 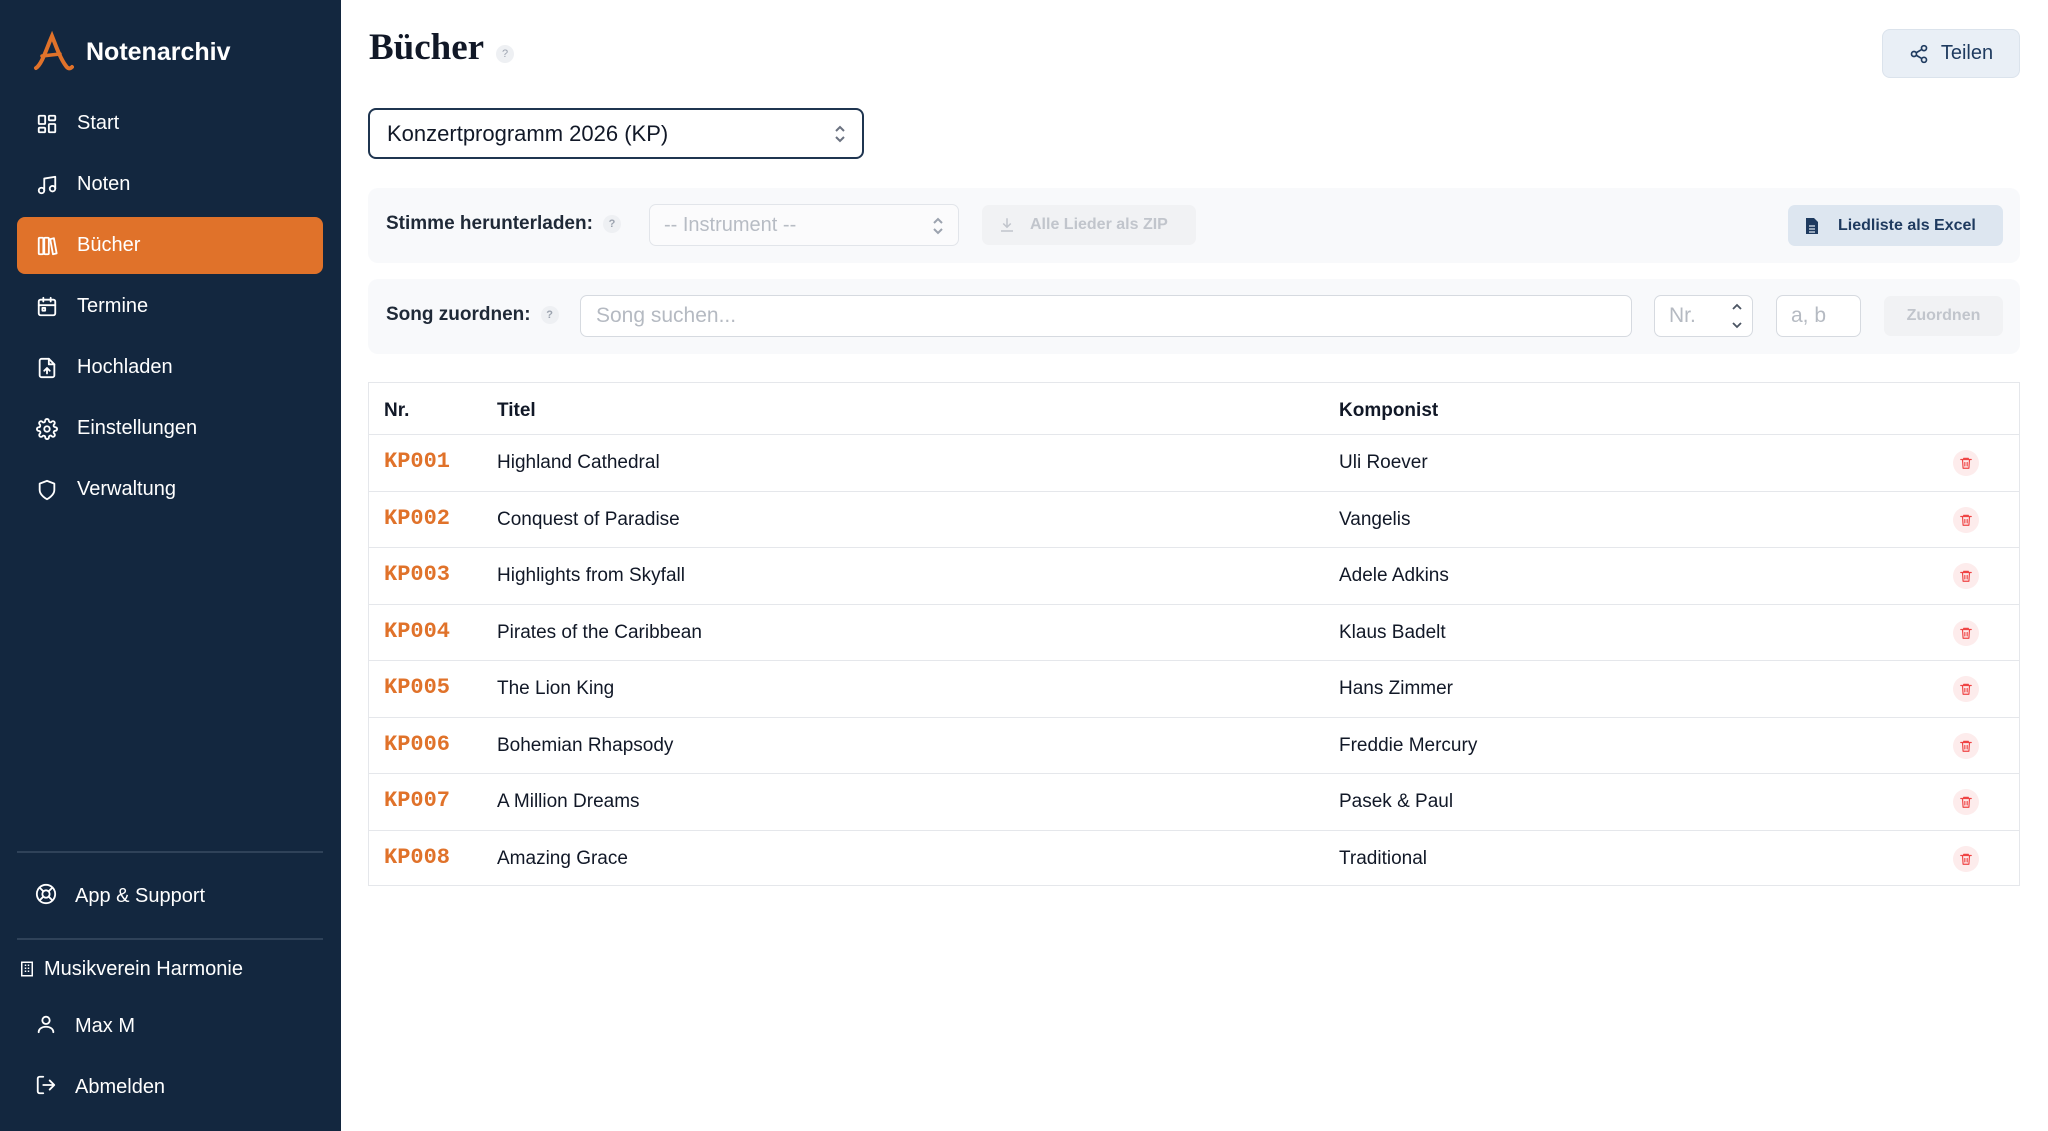 What do you see at coordinates (1739, 316) in the screenshot?
I see `number-stepper-icon` at bounding box center [1739, 316].